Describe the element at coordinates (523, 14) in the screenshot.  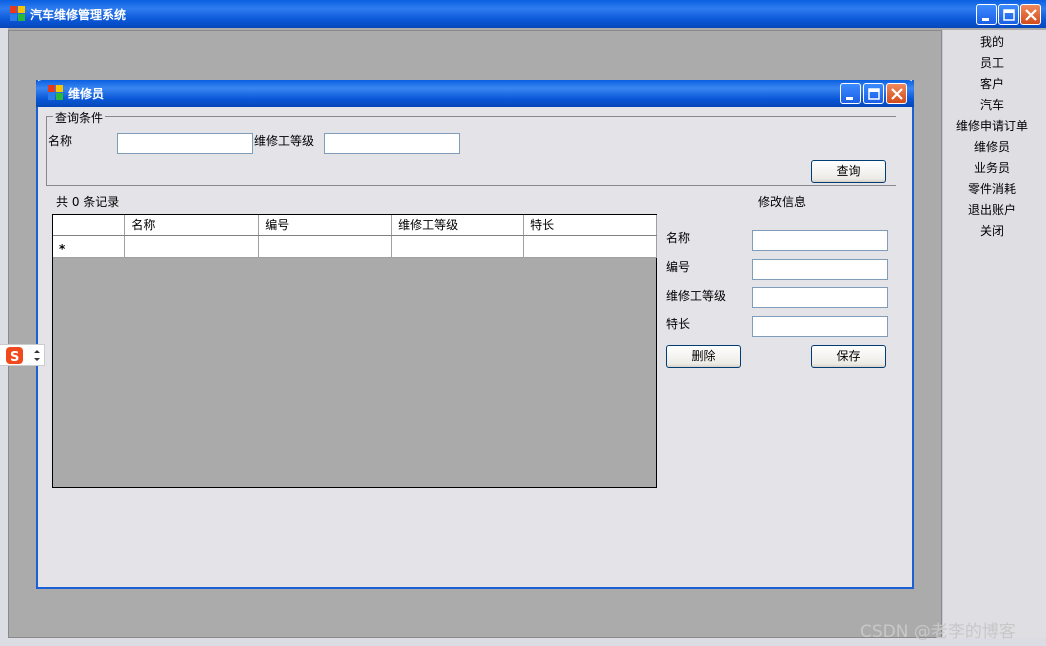
I see `main-title-bar: 汽车维修管理系统` at that location.